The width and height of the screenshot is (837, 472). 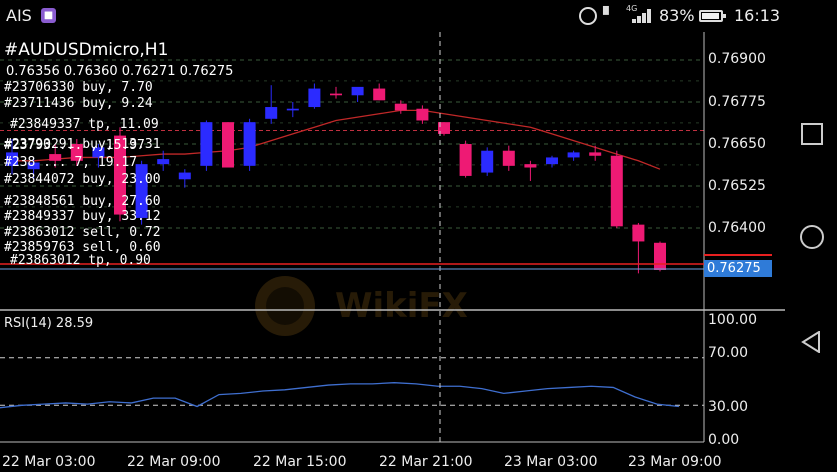 I want to click on order-label: #23863012 tp, 0.90, so click(x=80, y=260).